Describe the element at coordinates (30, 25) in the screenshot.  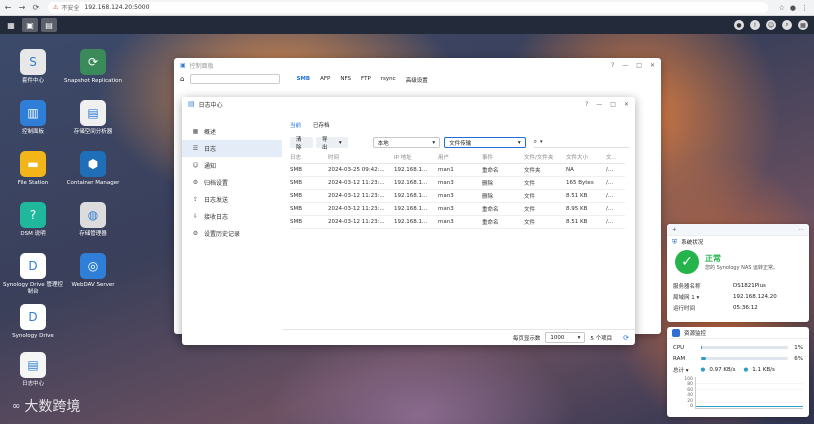
I see `taskbar-control-panel: ▣` at that location.